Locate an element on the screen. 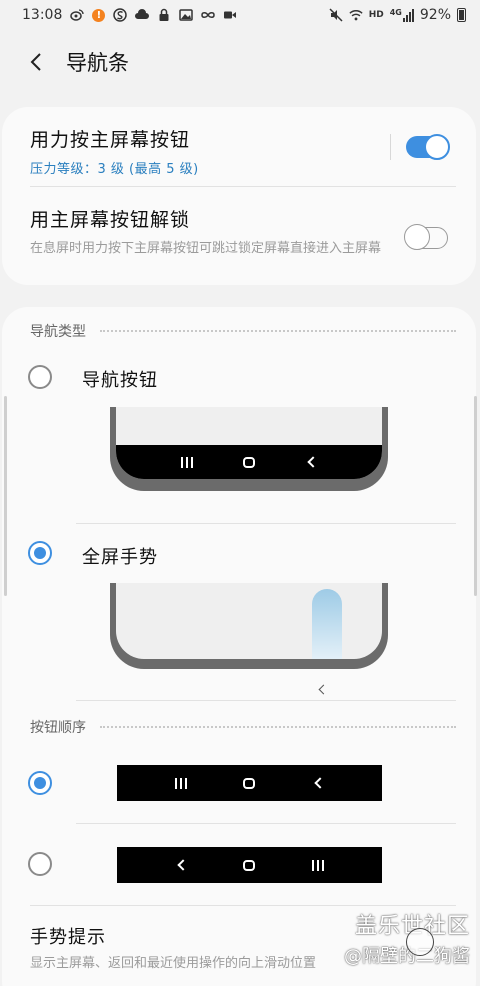 The image size is (480, 986). order-recent-home-back-preview is located at coordinates (249, 783).